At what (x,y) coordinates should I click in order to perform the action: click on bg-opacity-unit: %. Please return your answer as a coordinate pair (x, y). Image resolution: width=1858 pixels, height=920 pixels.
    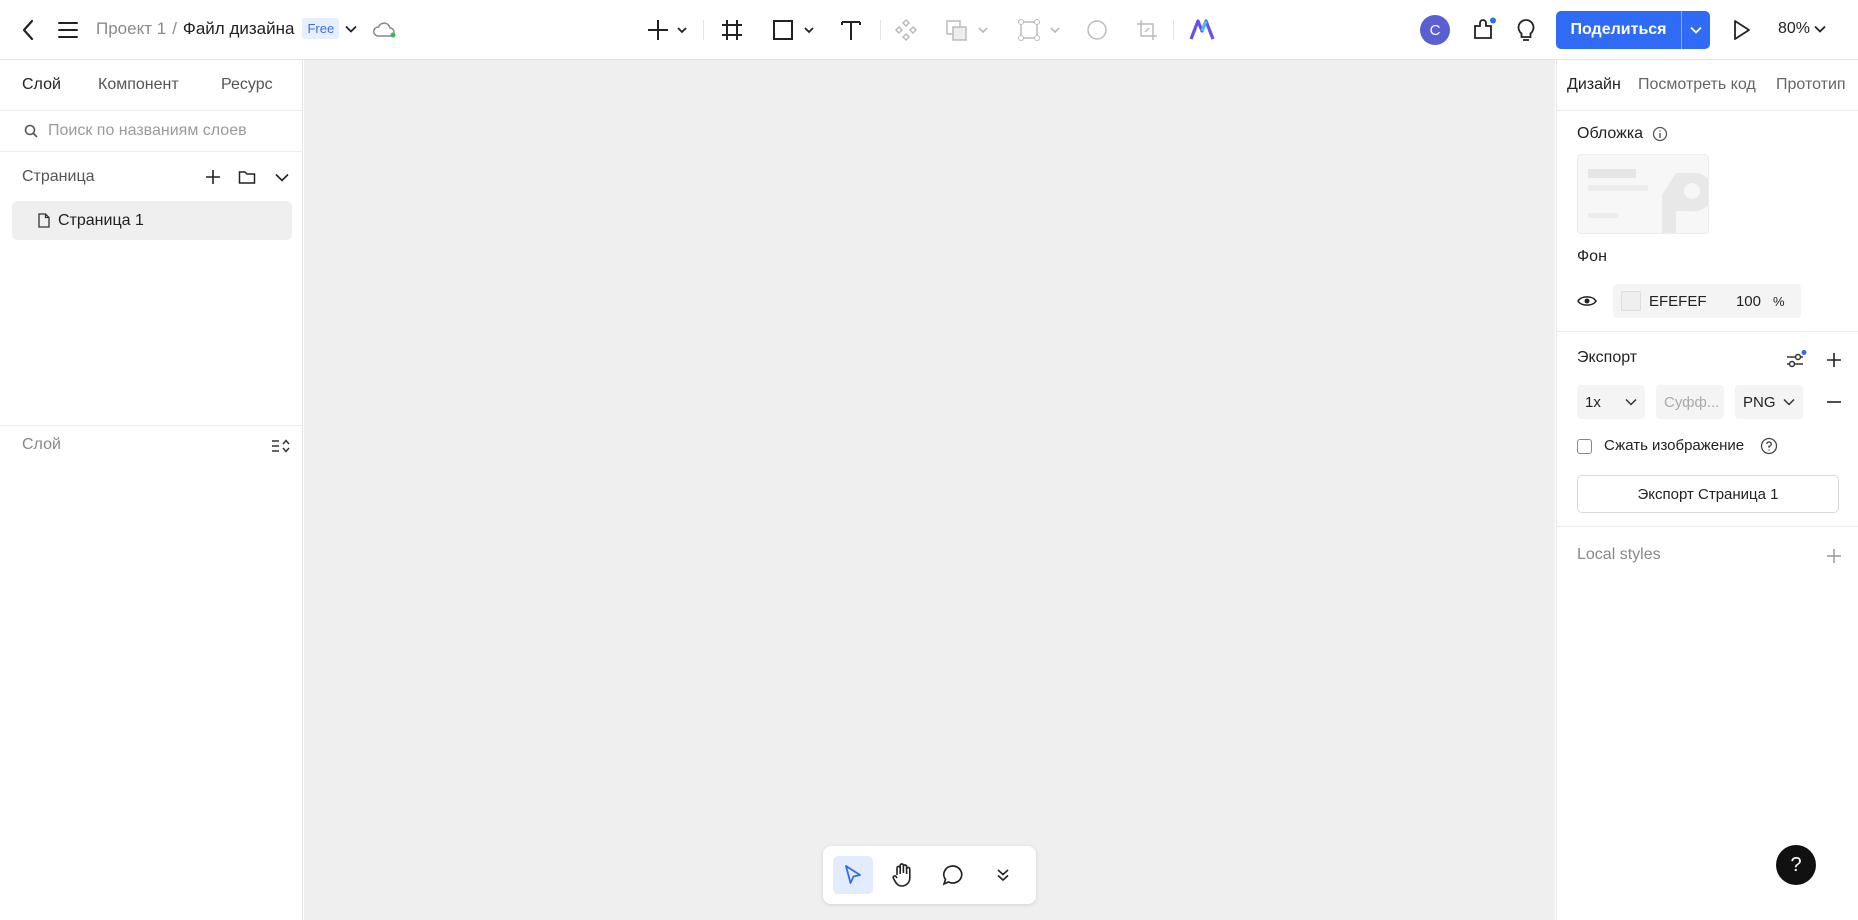
    Looking at the image, I should click on (1779, 301).